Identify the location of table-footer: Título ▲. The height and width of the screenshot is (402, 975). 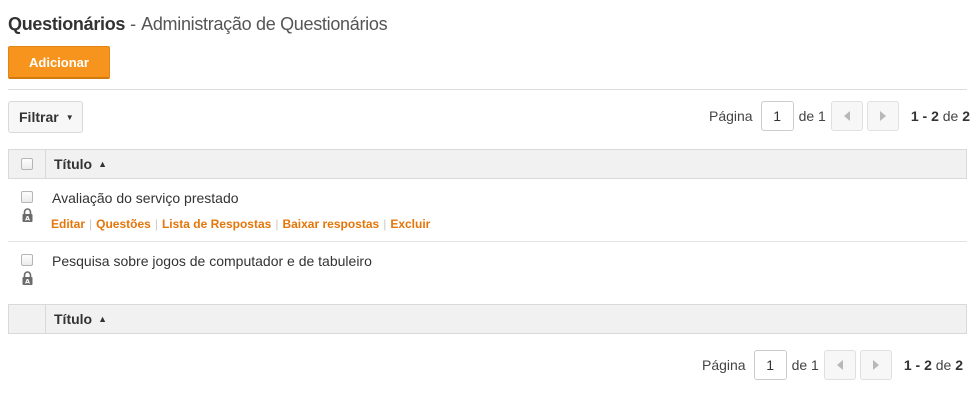
(487, 319).